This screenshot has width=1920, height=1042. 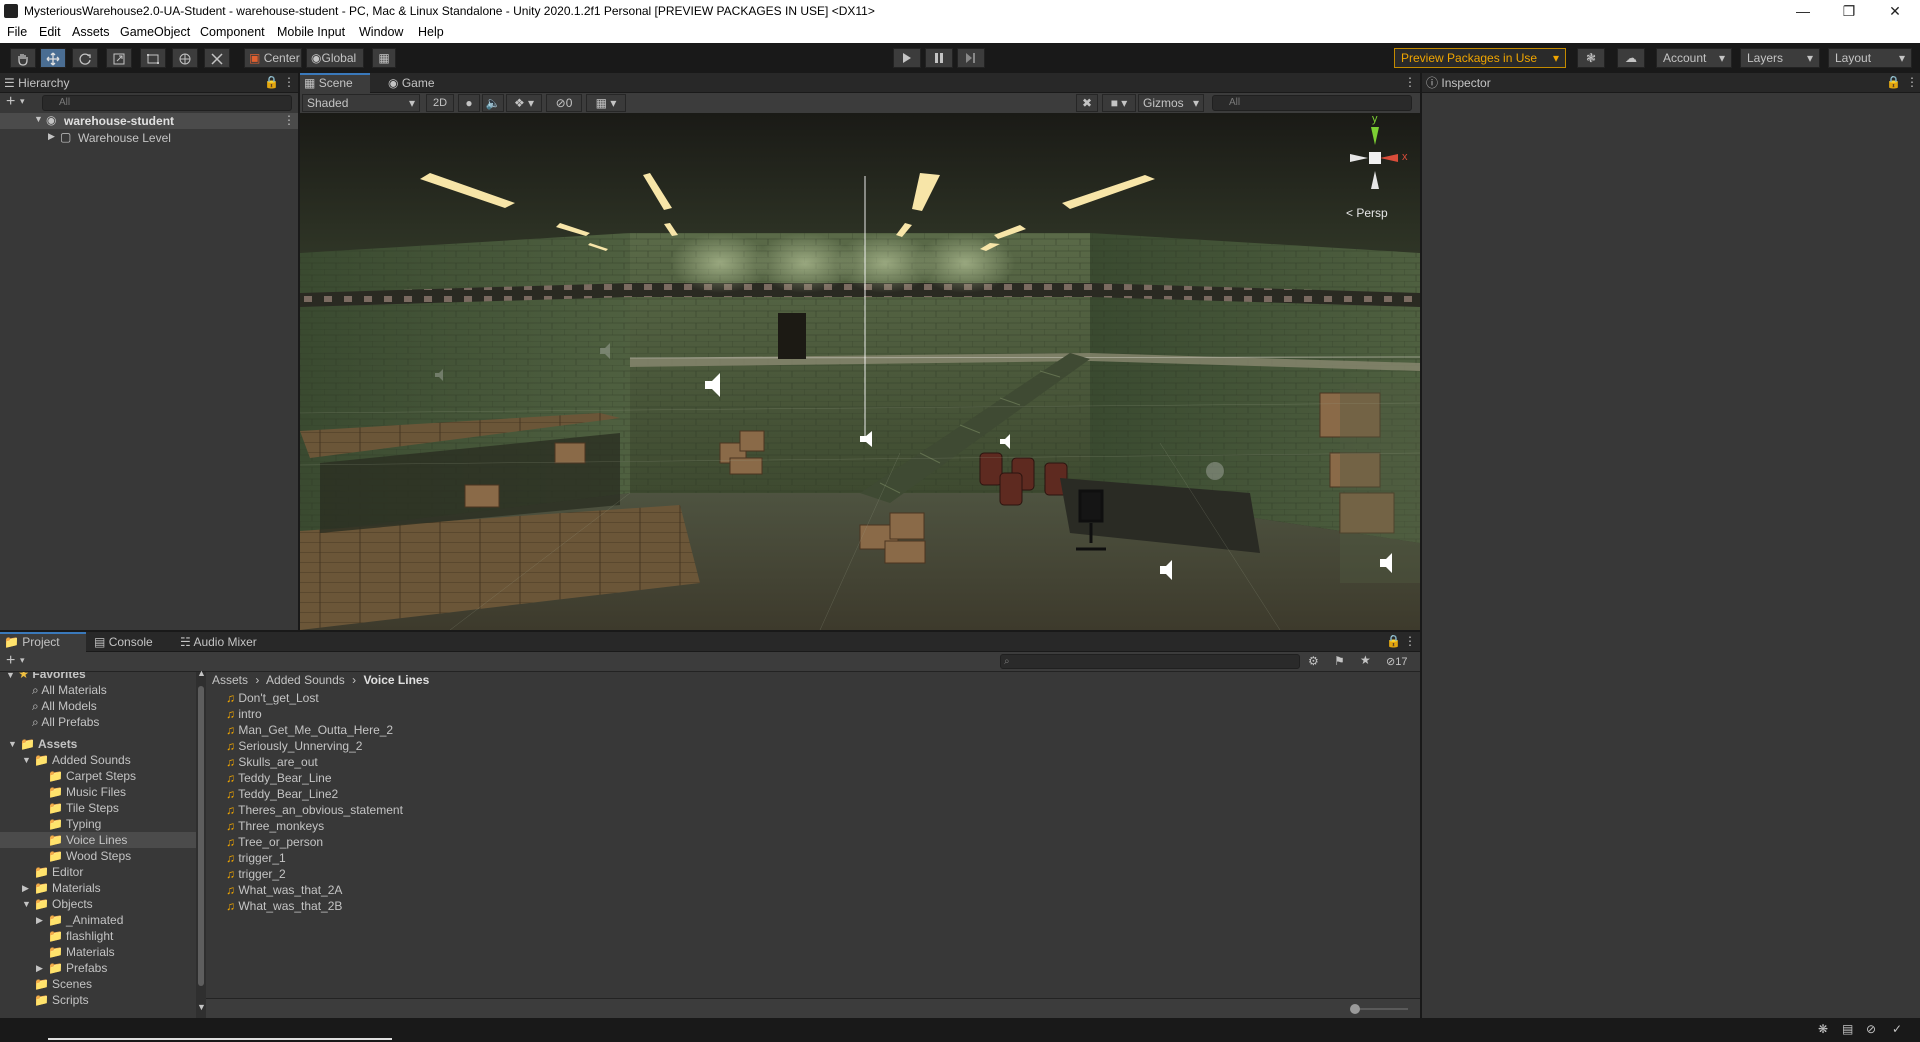 I want to click on audio-toggle: 🔈, so click(x=493, y=103).